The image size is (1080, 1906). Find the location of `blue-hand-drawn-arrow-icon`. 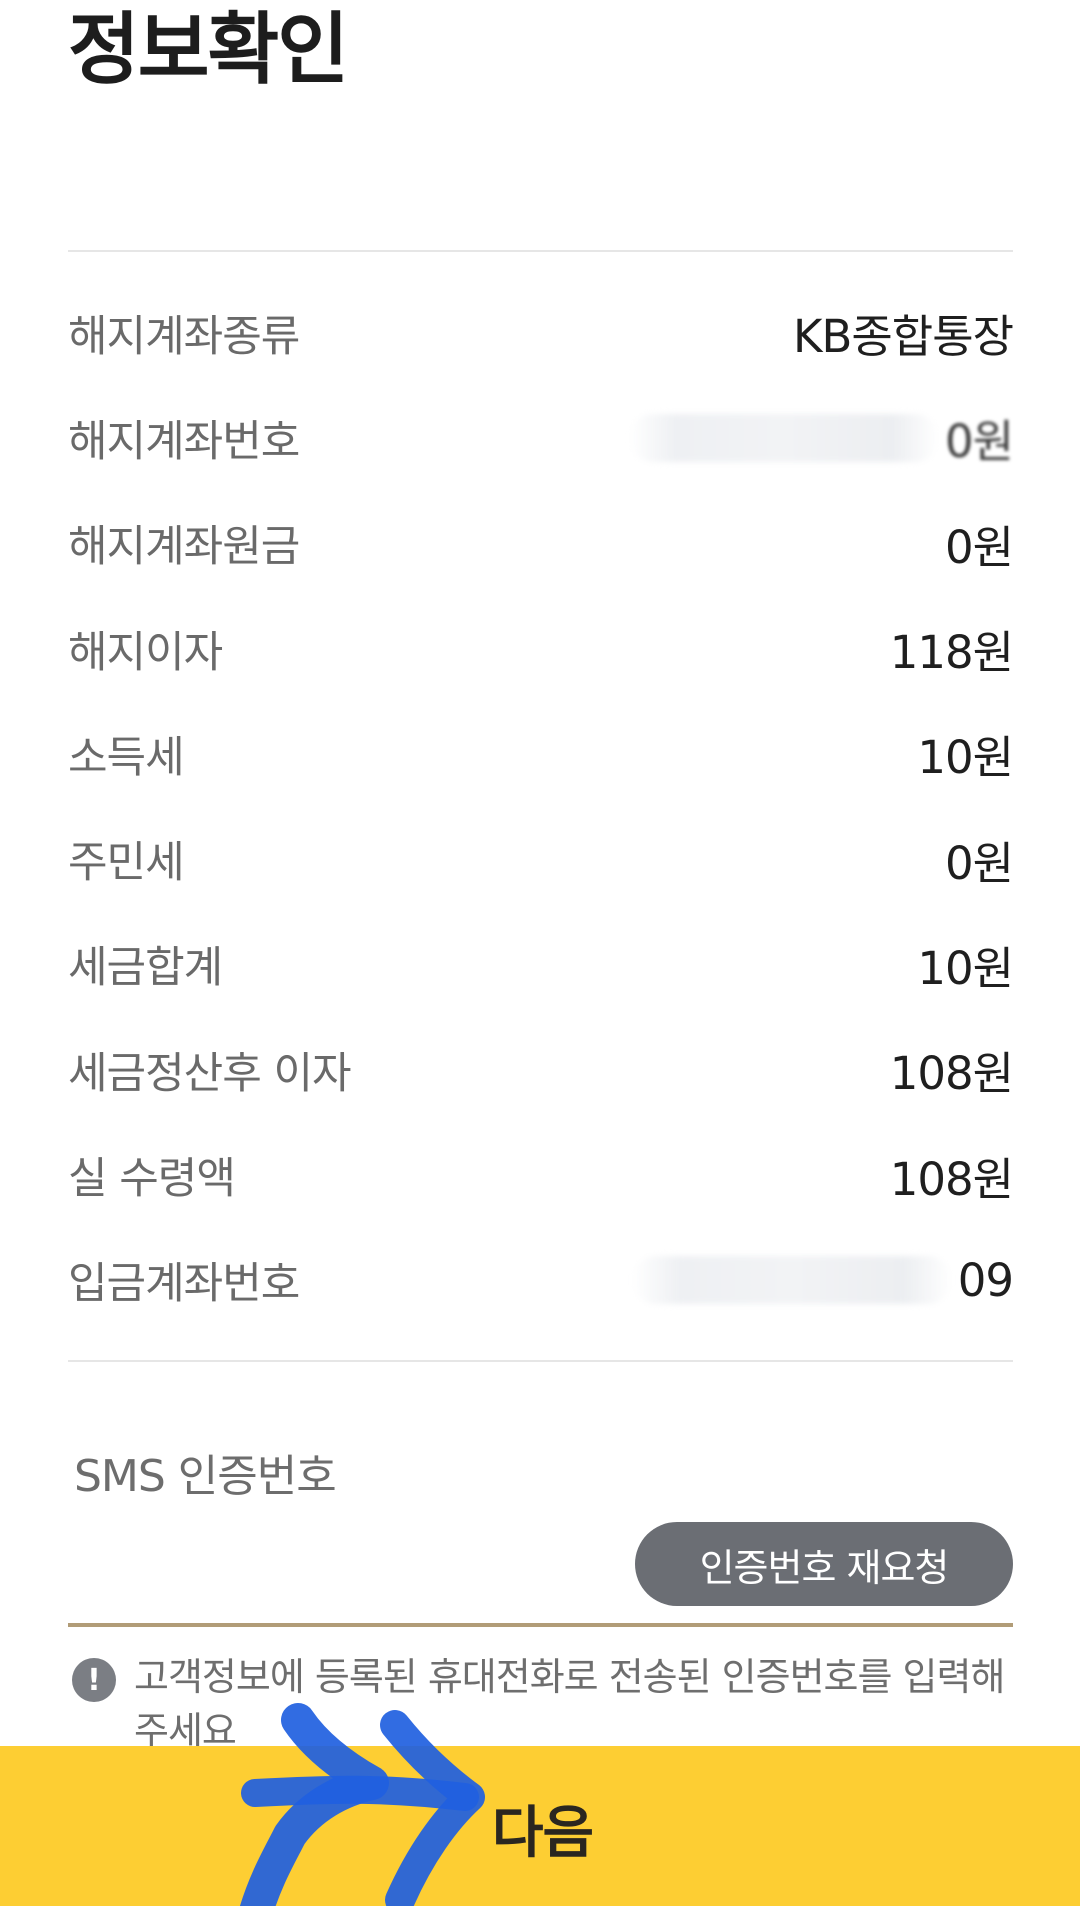

blue-hand-drawn-arrow-icon is located at coordinates (362, 1804).